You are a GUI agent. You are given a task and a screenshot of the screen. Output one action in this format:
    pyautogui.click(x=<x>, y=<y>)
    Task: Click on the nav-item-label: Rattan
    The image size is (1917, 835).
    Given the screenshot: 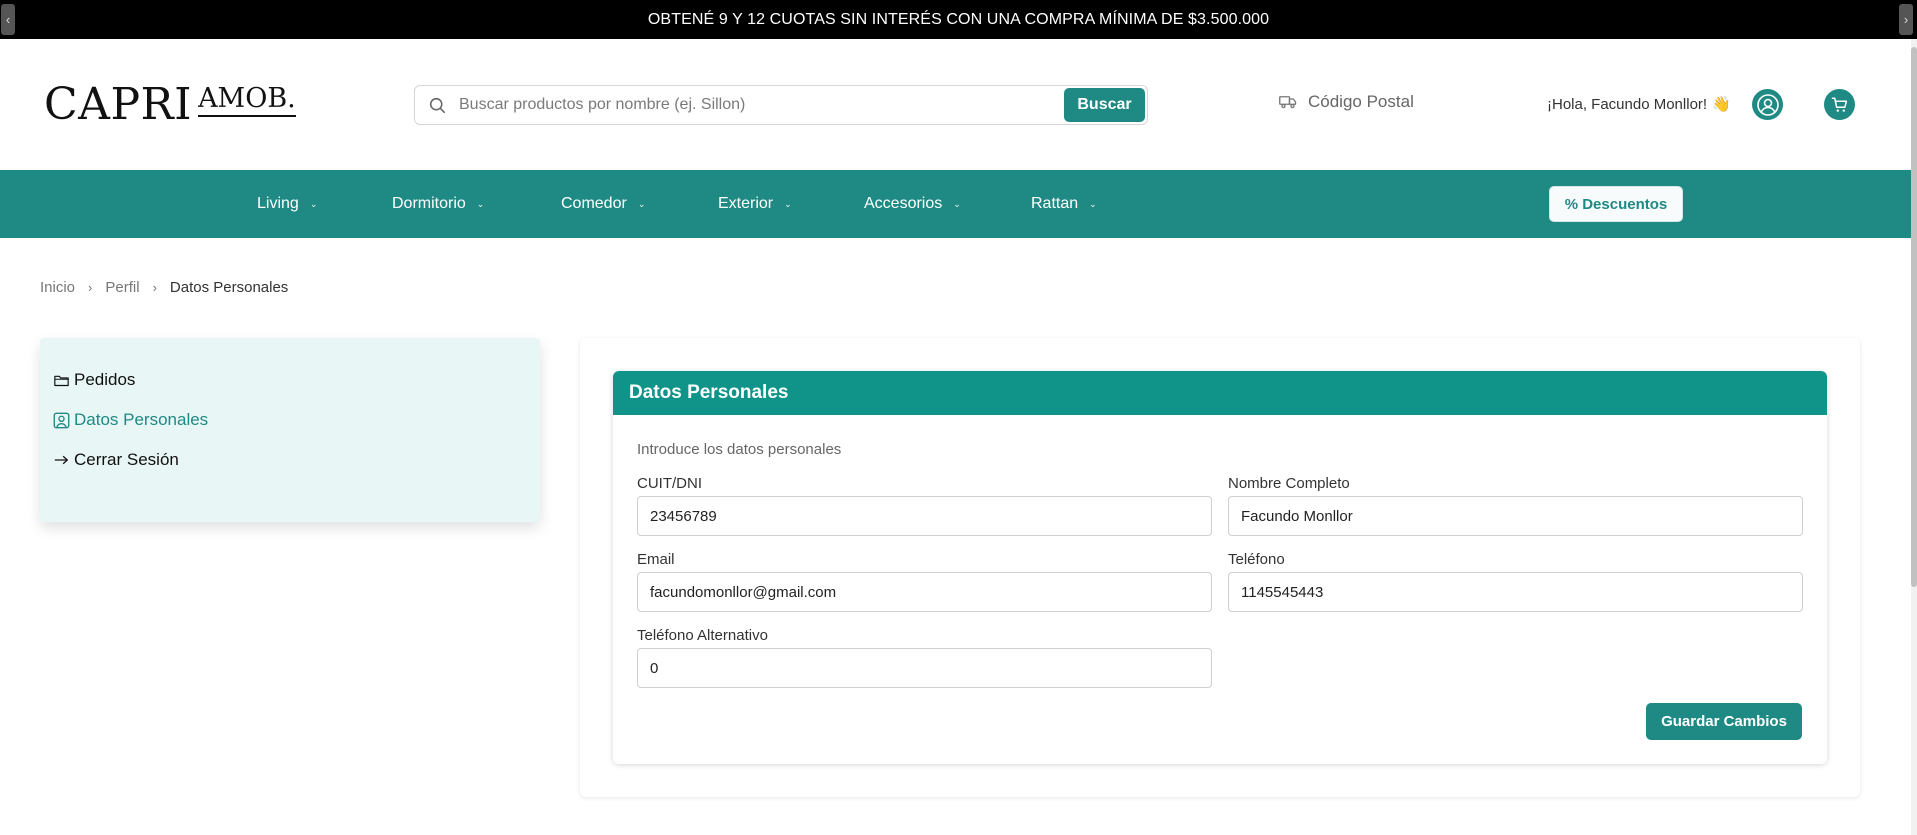 What is the action you would take?
    pyautogui.click(x=1055, y=203)
    